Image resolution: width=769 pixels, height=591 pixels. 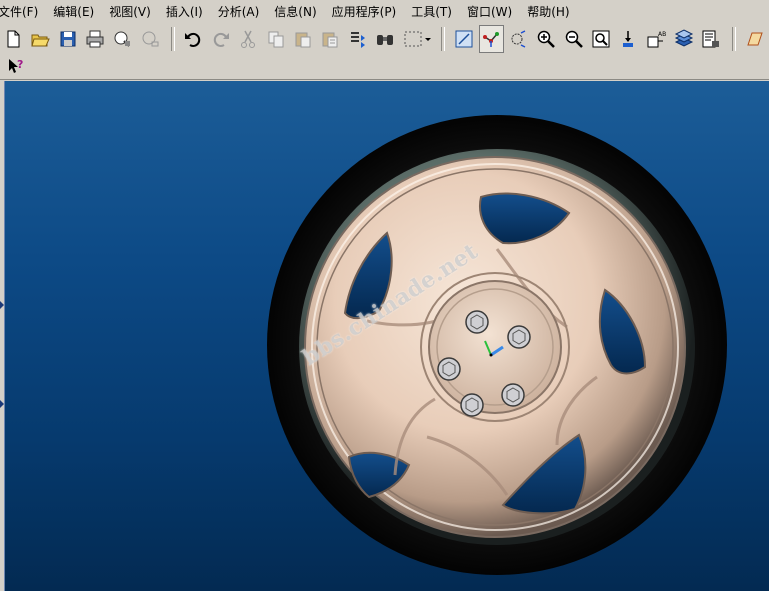 I want to click on open-button, so click(x=39, y=39).